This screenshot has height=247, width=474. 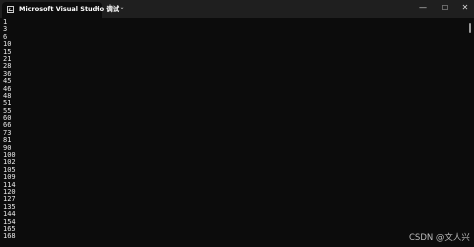 I want to click on minimize-button: —, so click(x=423, y=8).